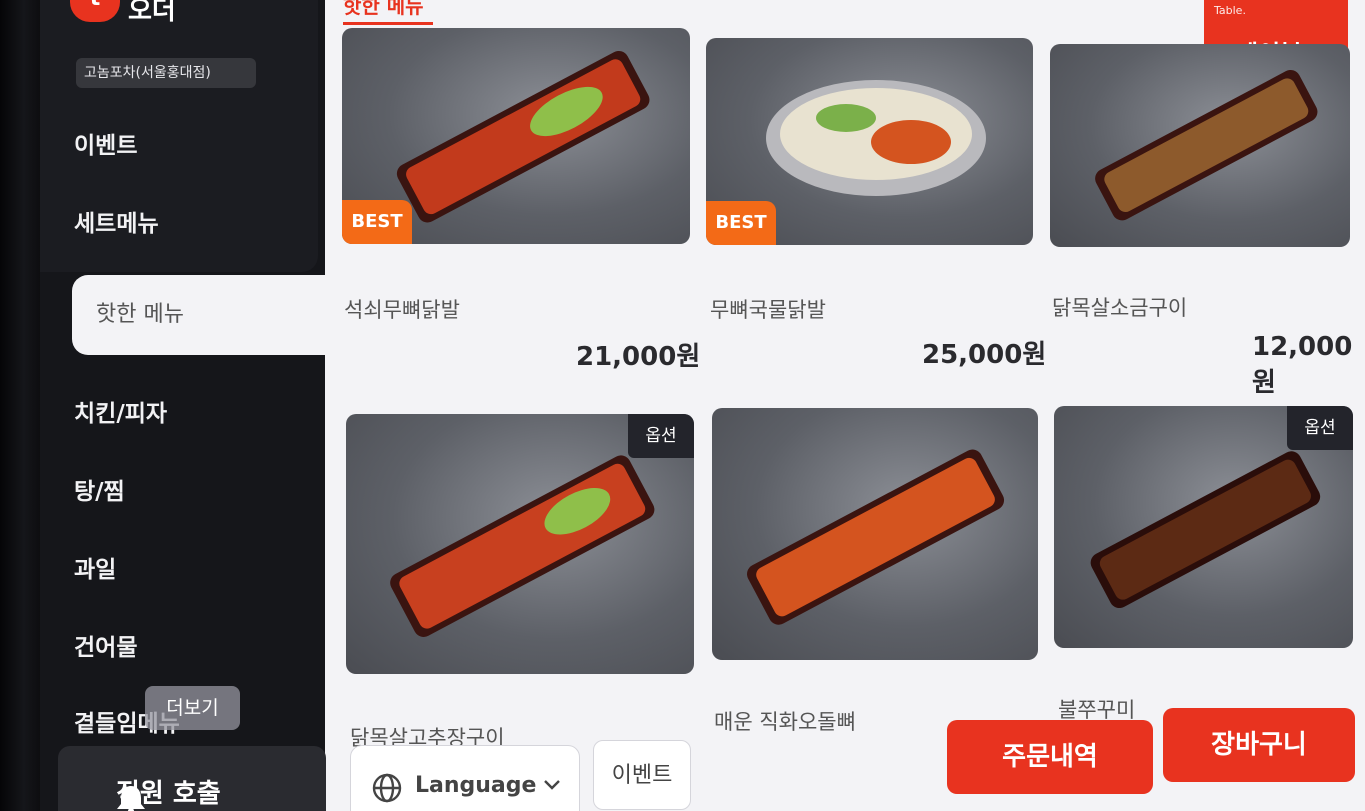  What do you see at coordinates (105, 143) in the screenshot?
I see `sidebar-item-event: 이벤트` at bounding box center [105, 143].